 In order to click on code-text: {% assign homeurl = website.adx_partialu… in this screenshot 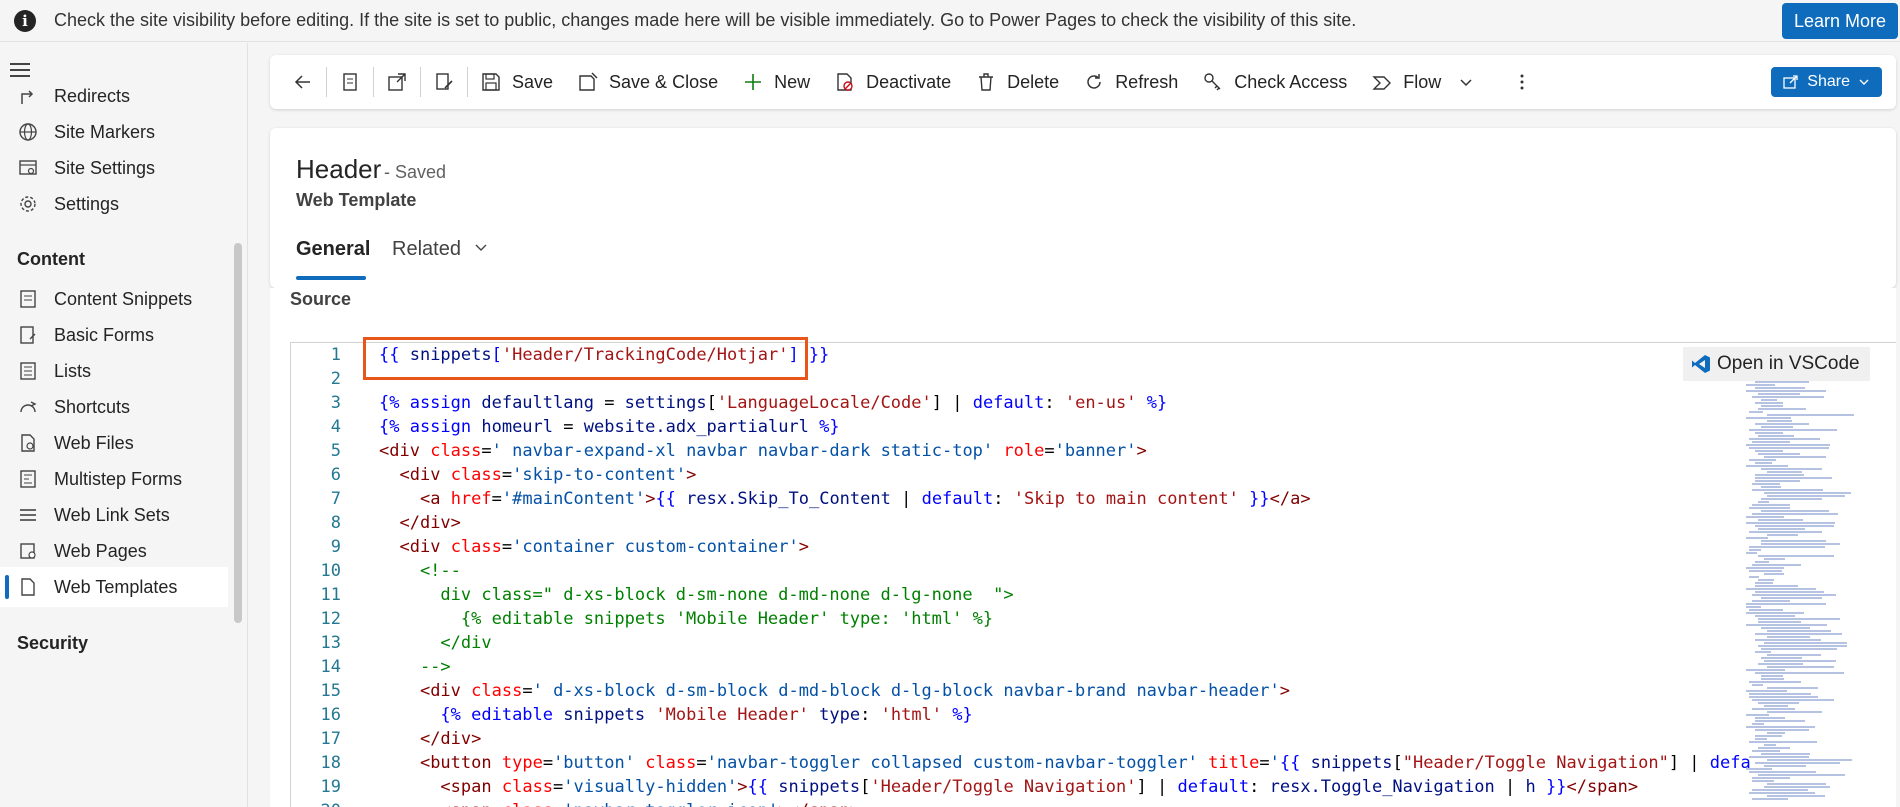, I will do `click(609, 427)`.